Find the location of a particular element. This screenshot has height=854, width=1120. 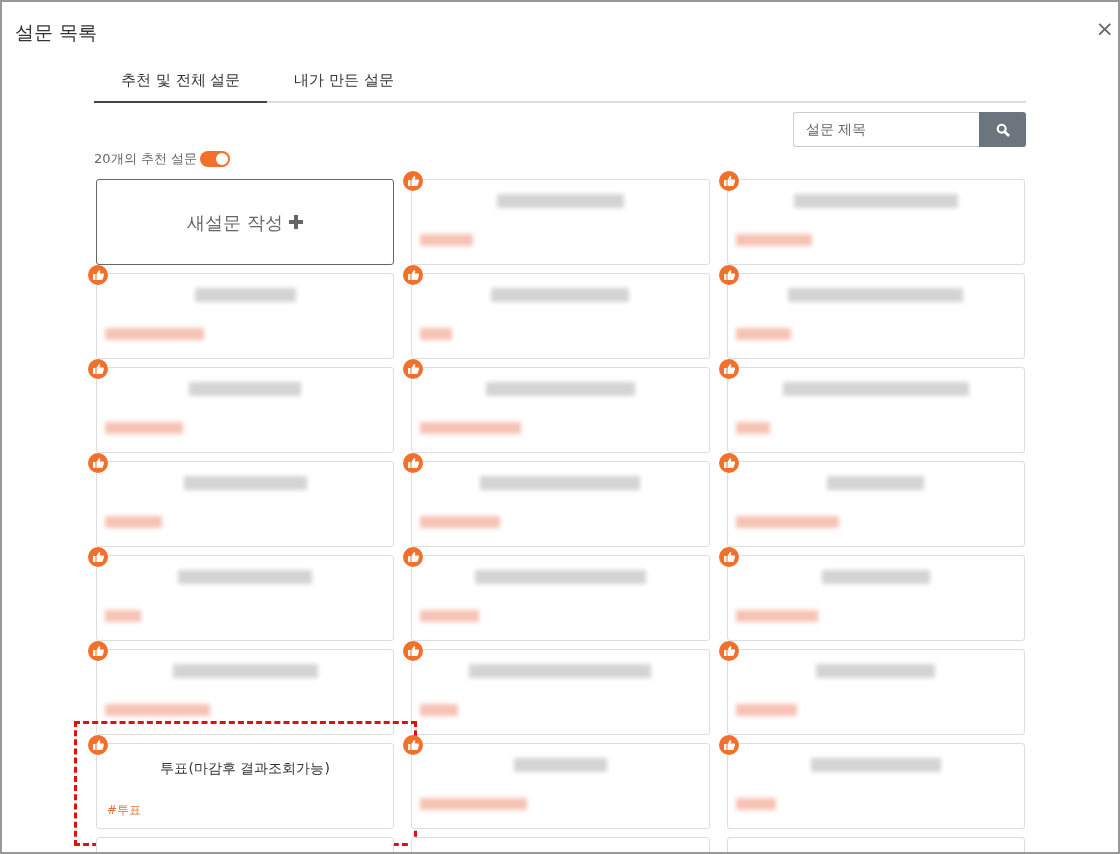

tab: 내가 만든 설문 is located at coordinates (344, 85).